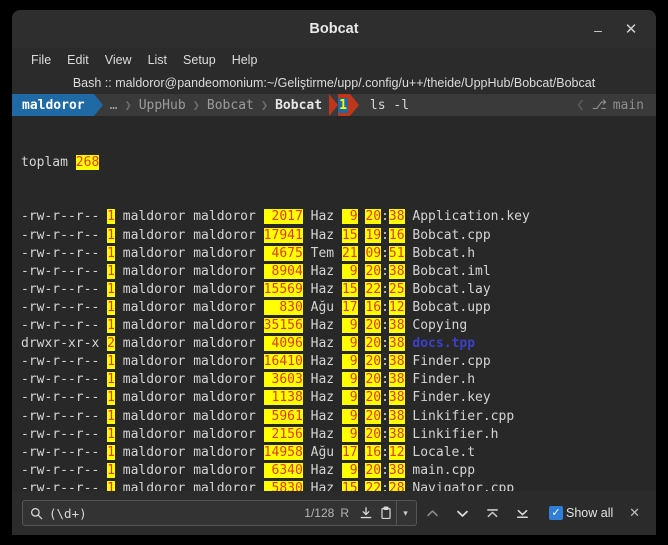 The image size is (668, 545). Describe the element at coordinates (98, 105) in the screenshot. I see `prompt-user-arrow-icon` at that location.